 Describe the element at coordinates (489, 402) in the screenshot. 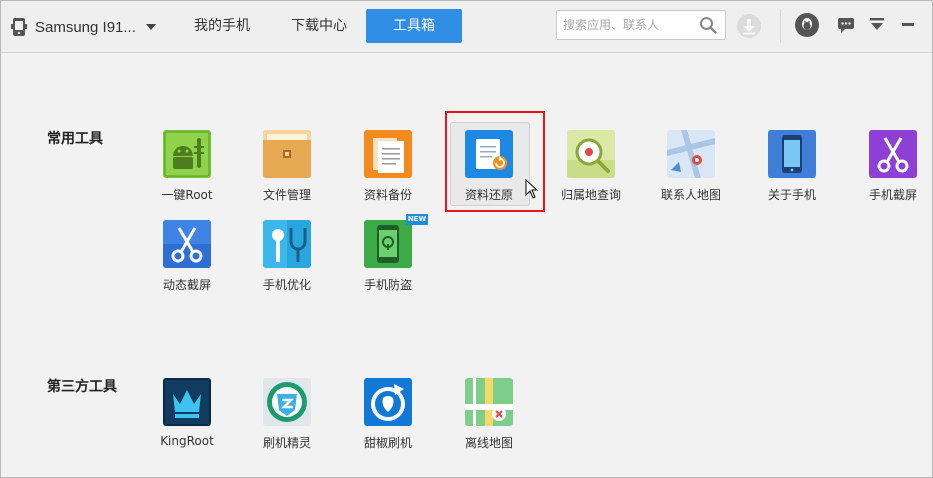

I see `offline-map-icon` at that location.